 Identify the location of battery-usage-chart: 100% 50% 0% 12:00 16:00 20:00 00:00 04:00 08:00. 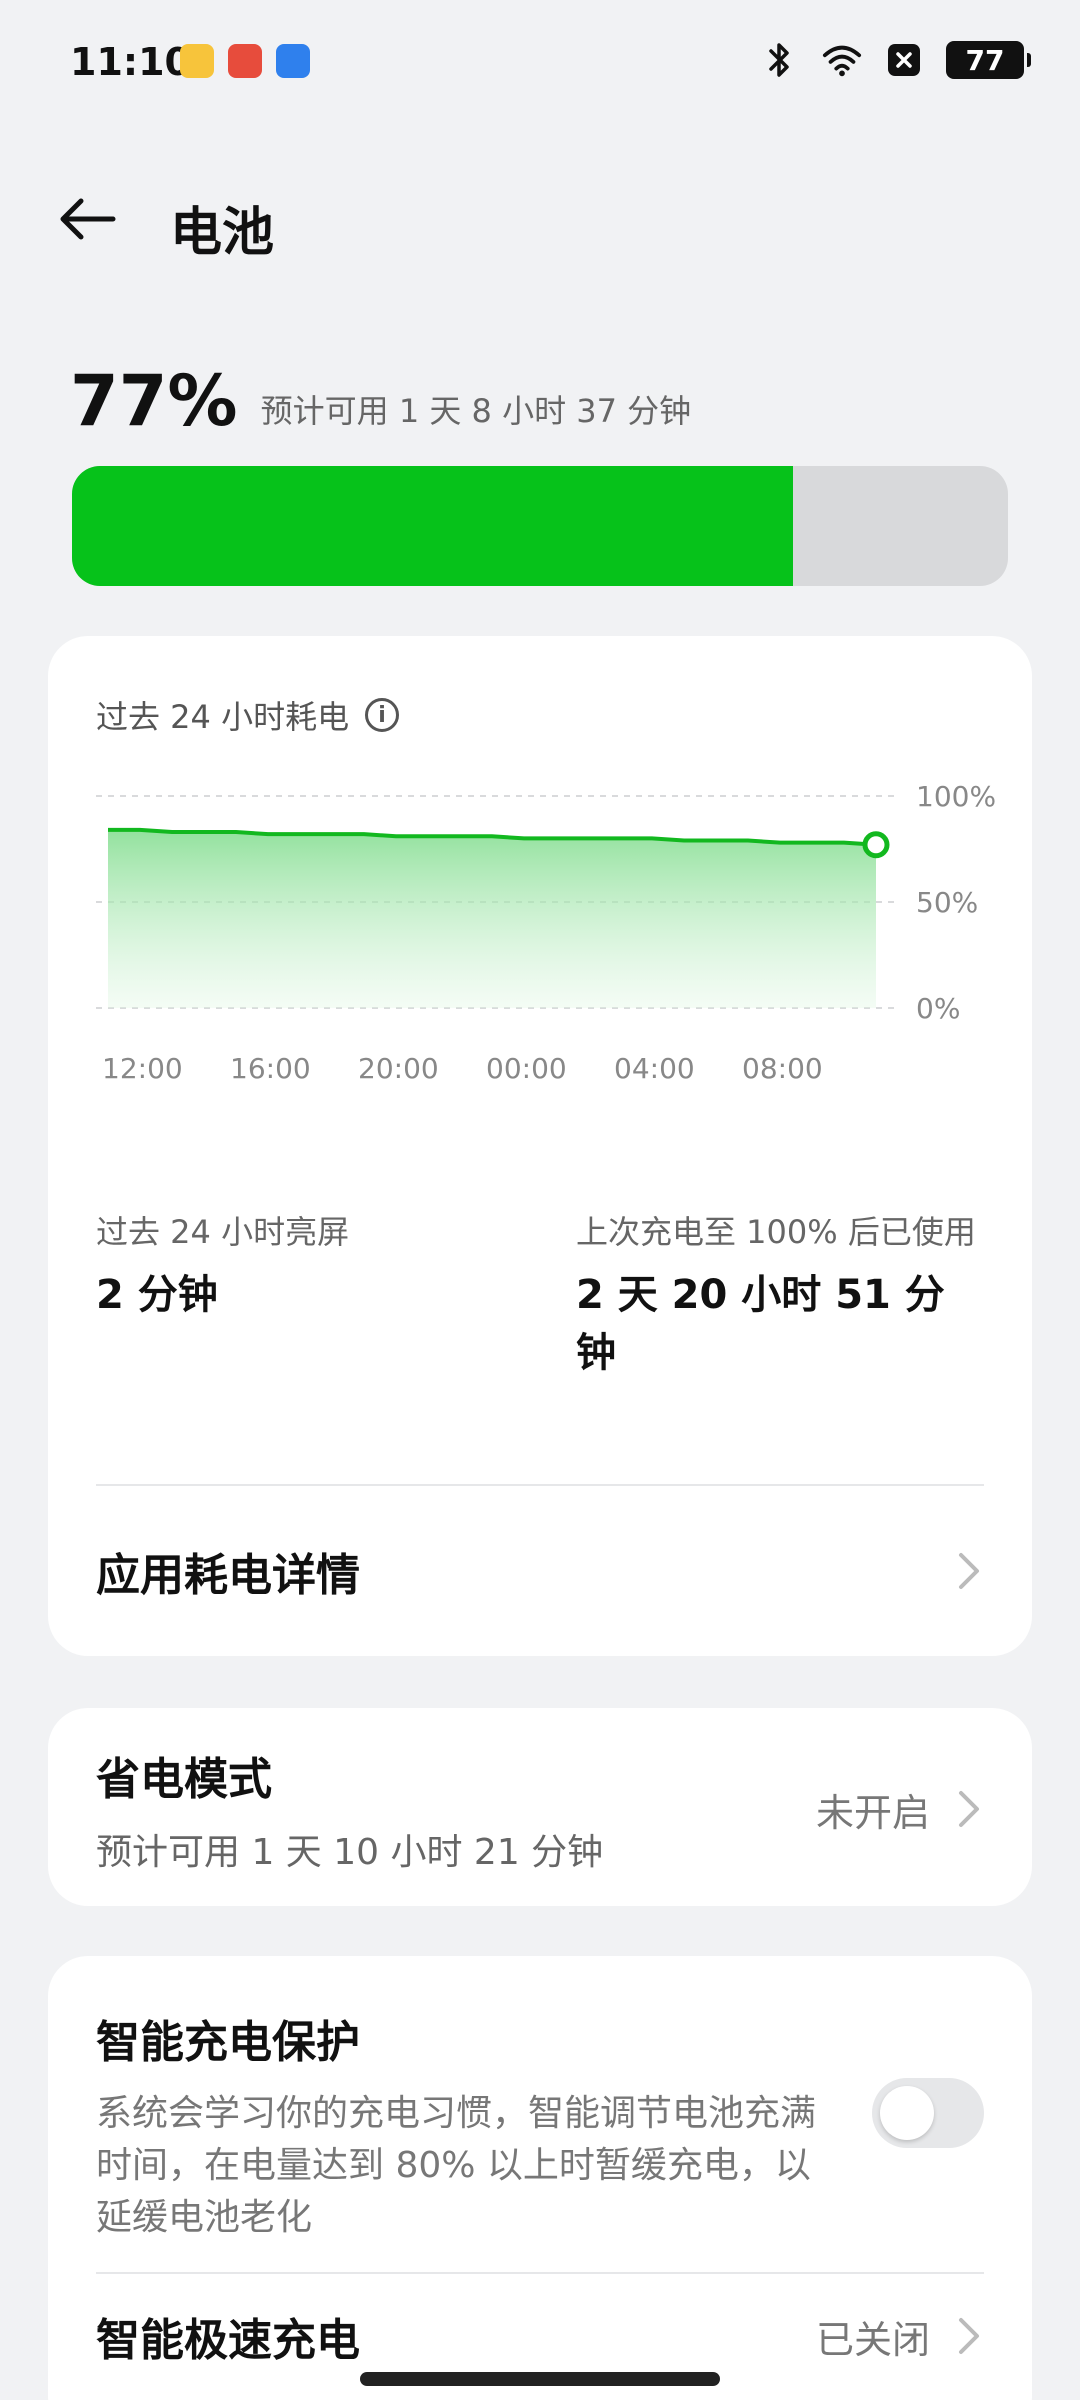
(546, 946).